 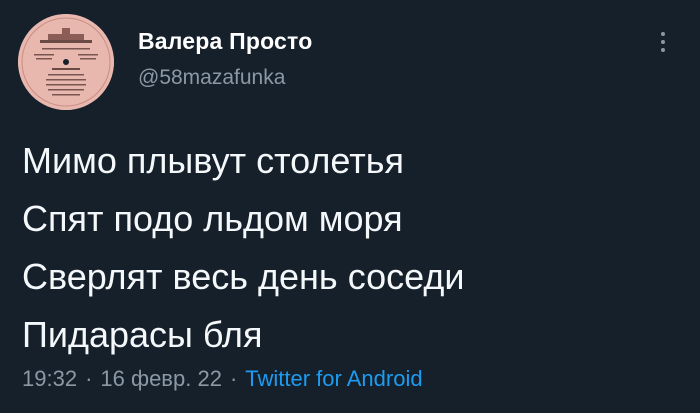 I want to click on tweet-time: 19:32, so click(x=49, y=378).